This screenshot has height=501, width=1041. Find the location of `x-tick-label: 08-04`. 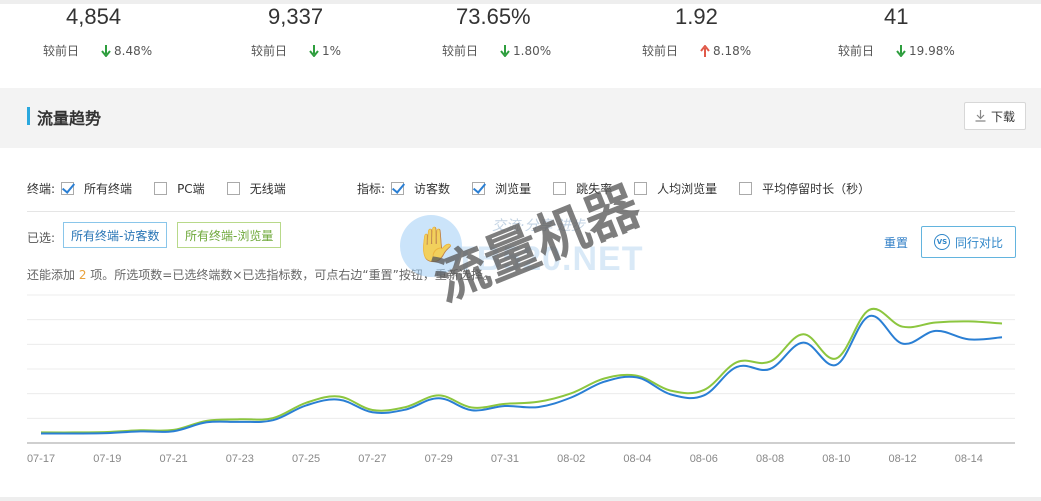

x-tick-label: 08-04 is located at coordinates (637, 459).